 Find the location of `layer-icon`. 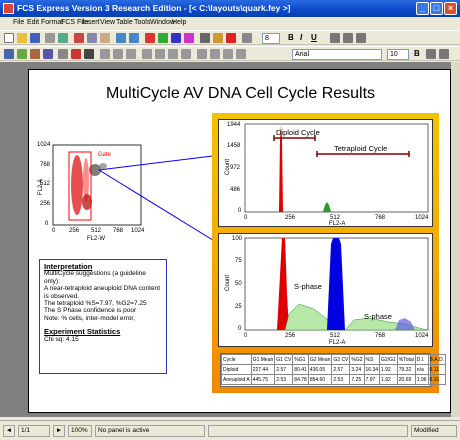

layer-icon is located at coordinates (147, 54).